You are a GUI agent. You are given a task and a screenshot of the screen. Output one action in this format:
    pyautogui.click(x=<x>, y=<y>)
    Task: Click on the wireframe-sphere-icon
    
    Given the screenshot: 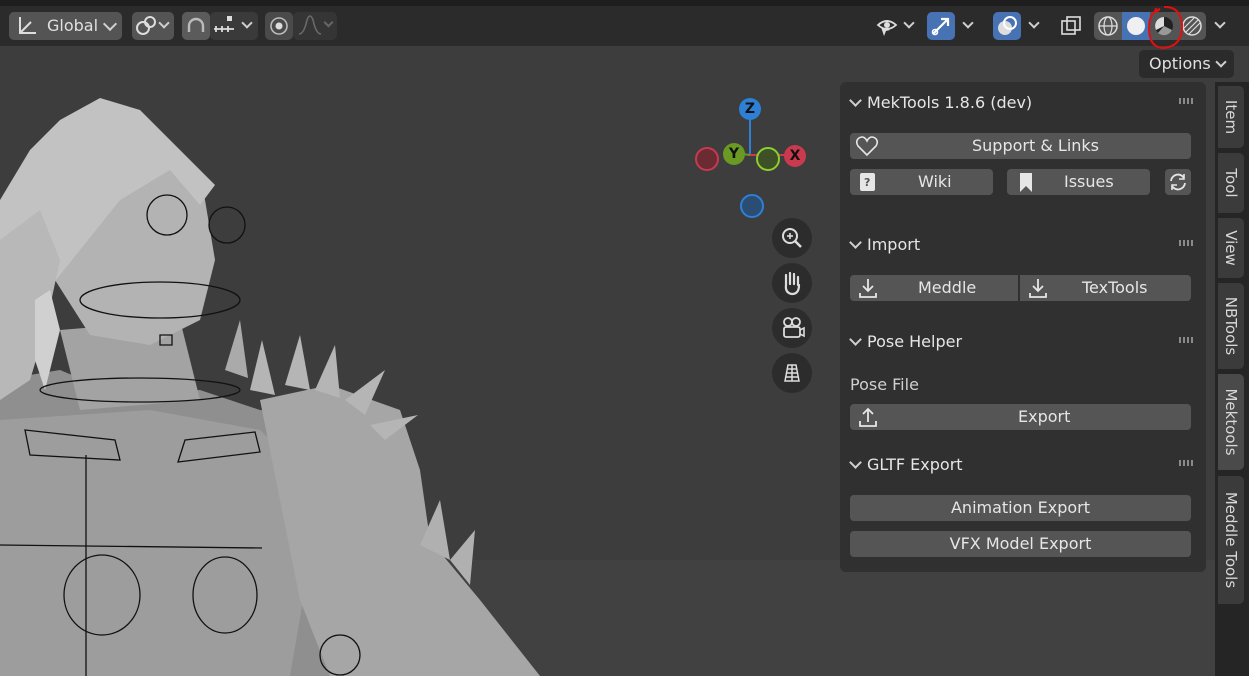 What is the action you would take?
    pyautogui.click(x=1108, y=26)
    